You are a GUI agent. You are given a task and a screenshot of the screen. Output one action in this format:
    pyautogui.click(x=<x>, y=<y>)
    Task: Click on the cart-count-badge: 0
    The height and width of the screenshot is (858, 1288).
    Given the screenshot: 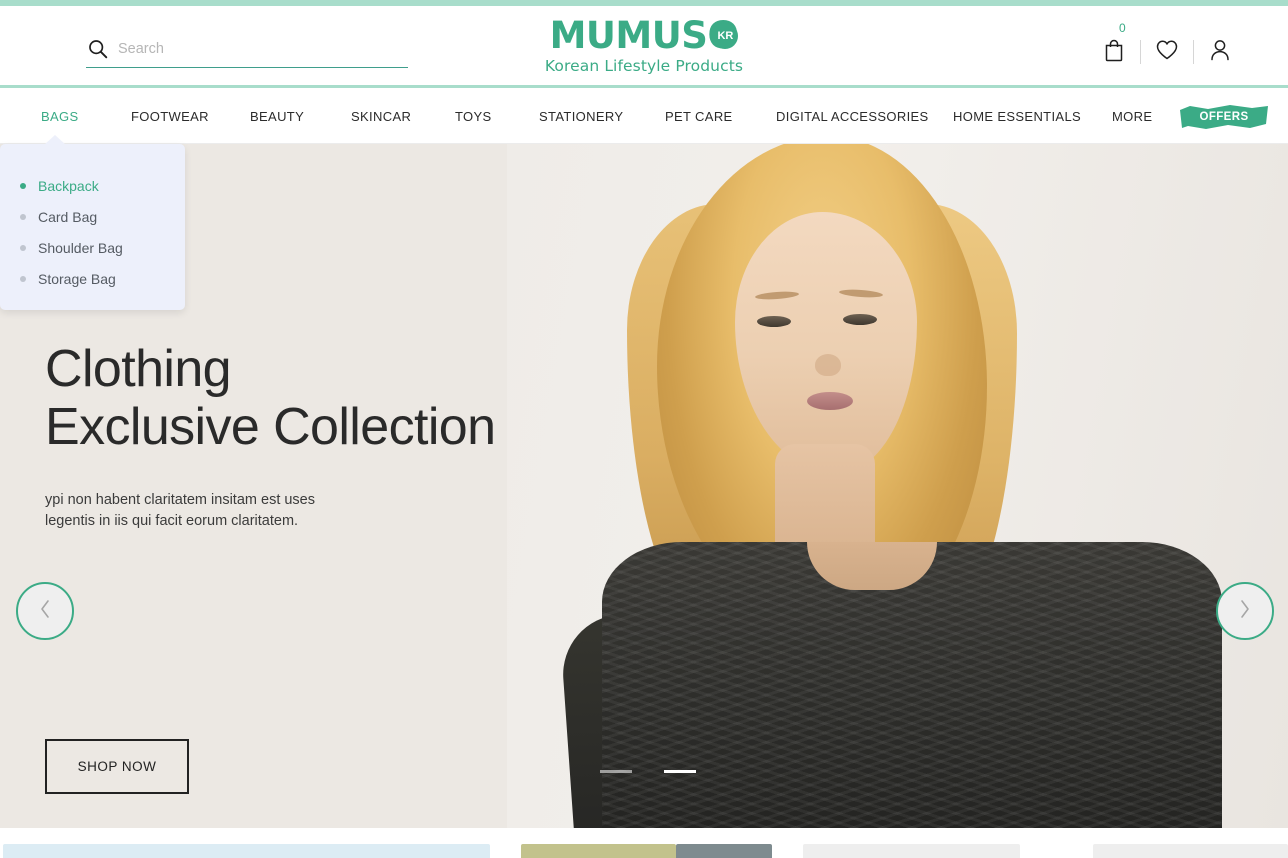 What is the action you would take?
    pyautogui.click(x=1122, y=28)
    